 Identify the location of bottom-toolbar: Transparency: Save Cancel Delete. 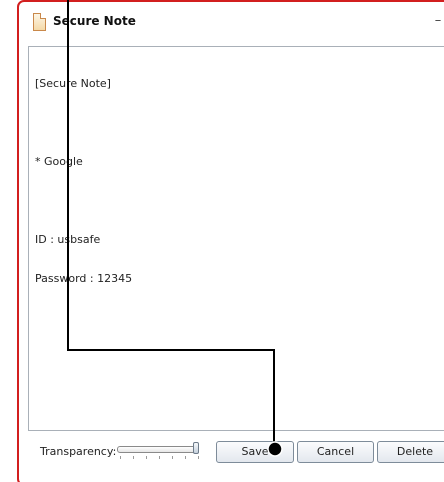
(231, 452).